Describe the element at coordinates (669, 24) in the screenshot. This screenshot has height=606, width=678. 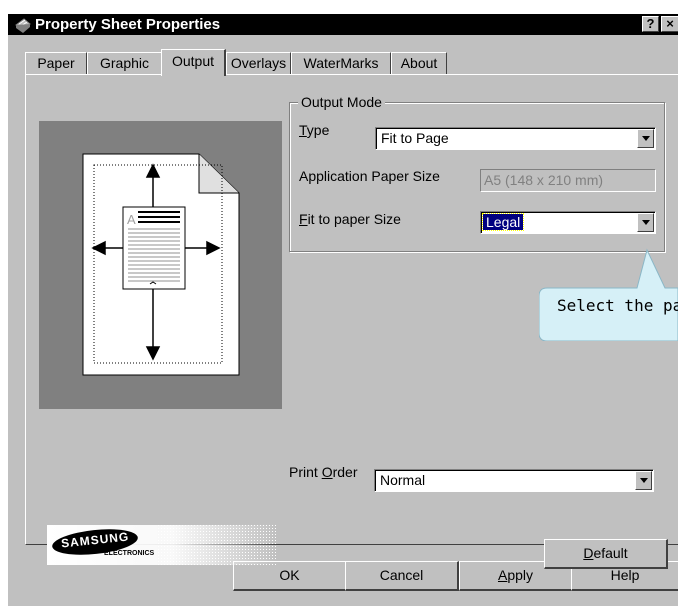
I see `close-title-button: ×` at that location.